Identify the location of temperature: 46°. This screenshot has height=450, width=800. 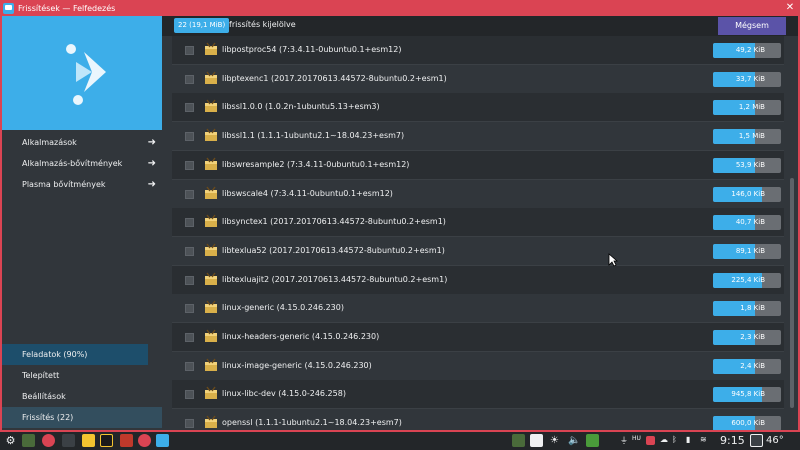
(775, 440).